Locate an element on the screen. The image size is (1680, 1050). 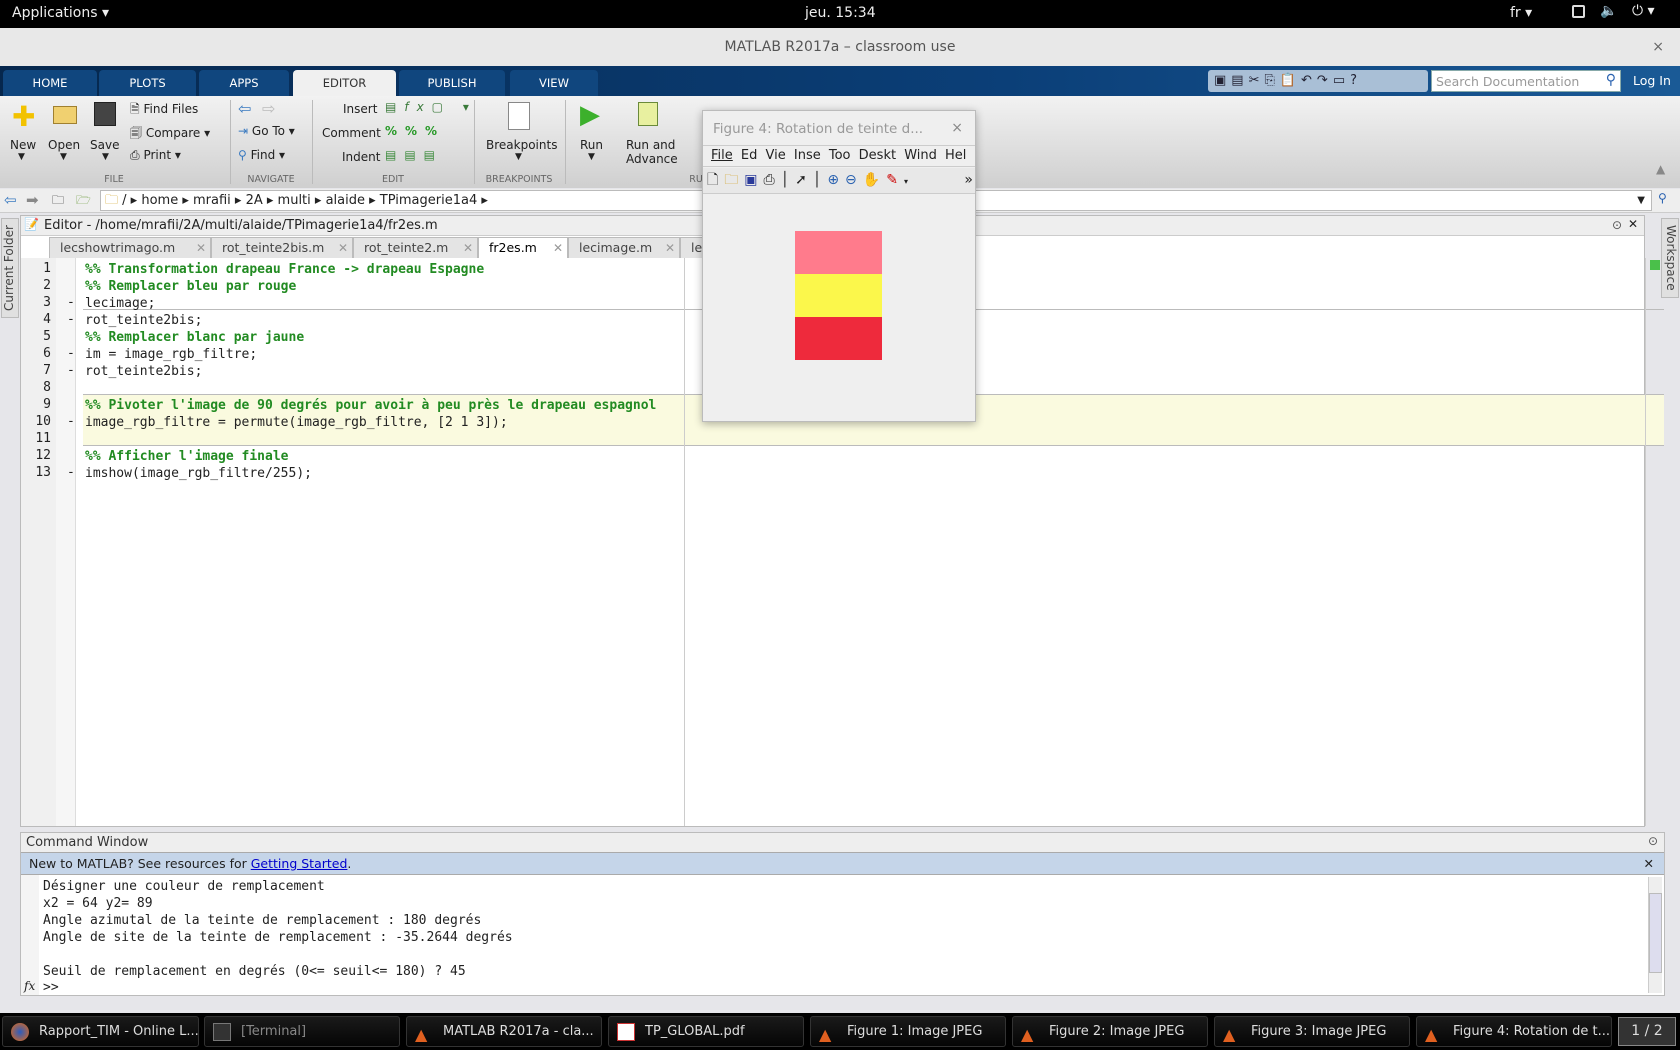
search-documentation-input: Search Documentation ⚲ is located at coordinates (1526, 81).